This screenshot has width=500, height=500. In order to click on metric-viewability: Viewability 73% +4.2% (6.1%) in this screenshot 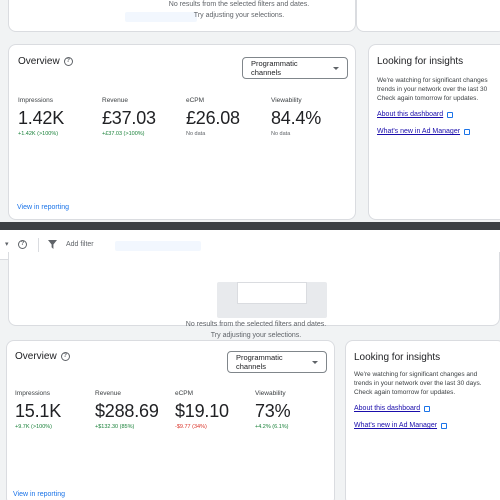, I will do `click(273, 410)`.